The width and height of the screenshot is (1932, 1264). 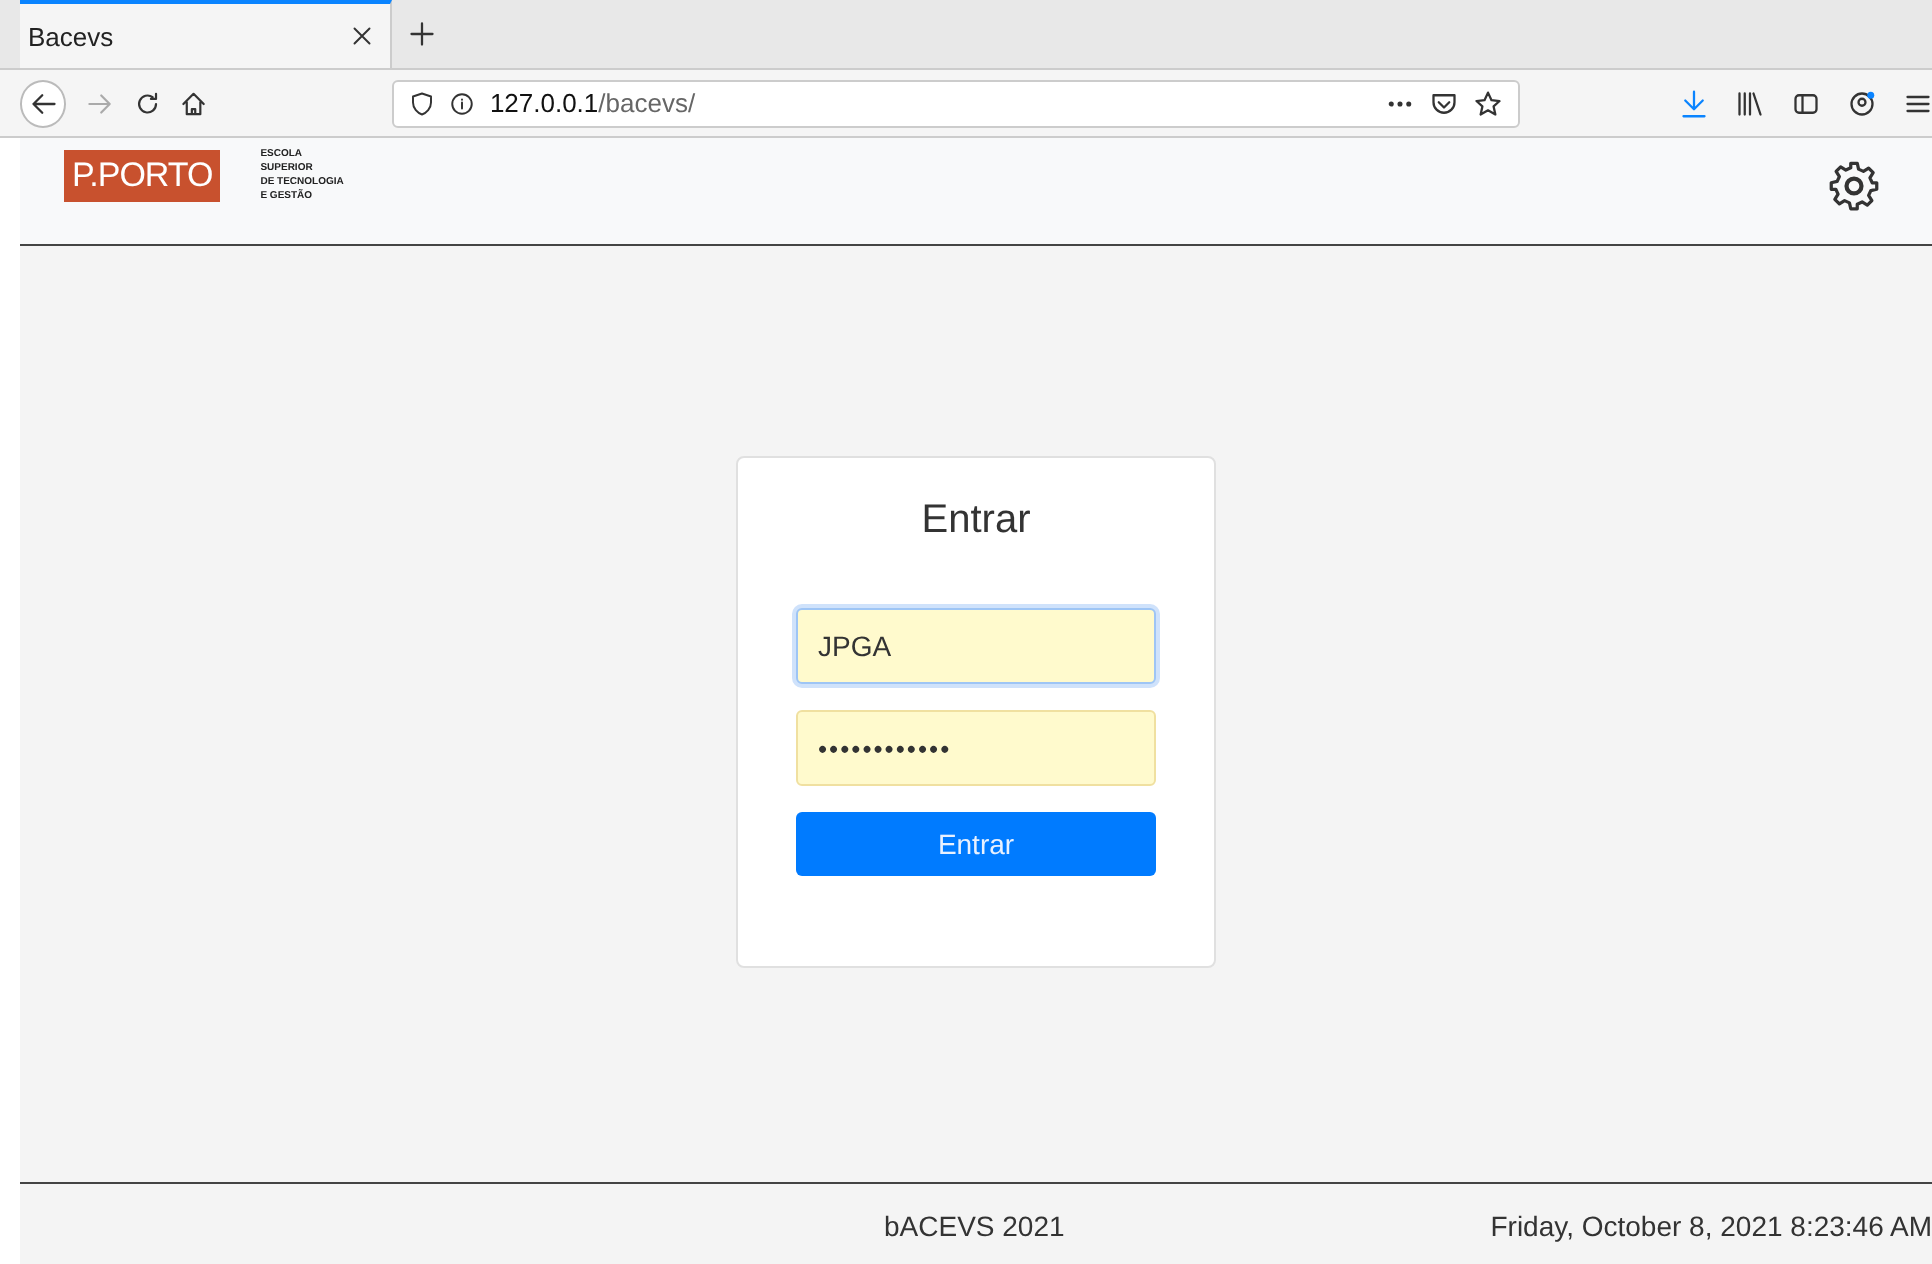 What do you see at coordinates (1854, 186) in the screenshot?
I see `settings-icon` at bounding box center [1854, 186].